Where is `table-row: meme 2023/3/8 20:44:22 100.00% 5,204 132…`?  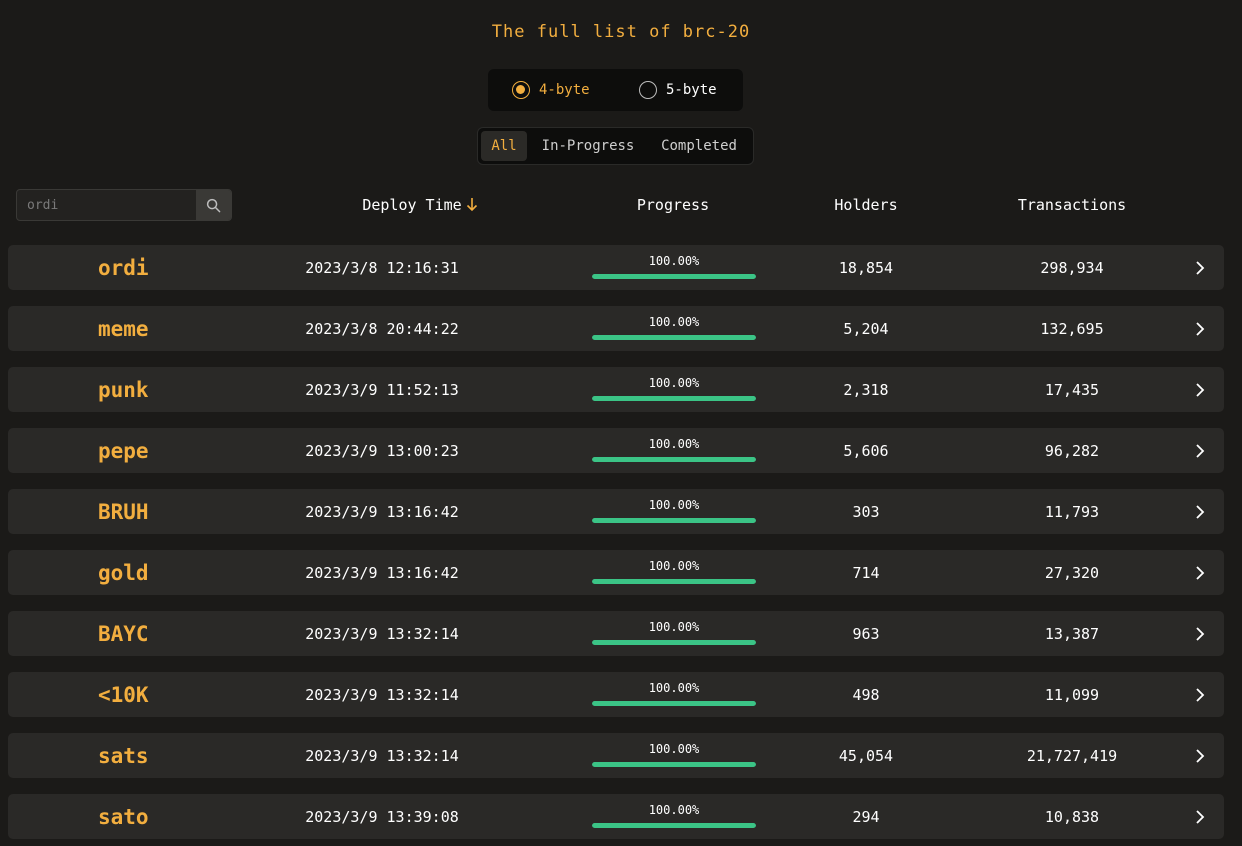 table-row: meme 2023/3/8 20:44:22 100.00% 5,204 132… is located at coordinates (616, 328).